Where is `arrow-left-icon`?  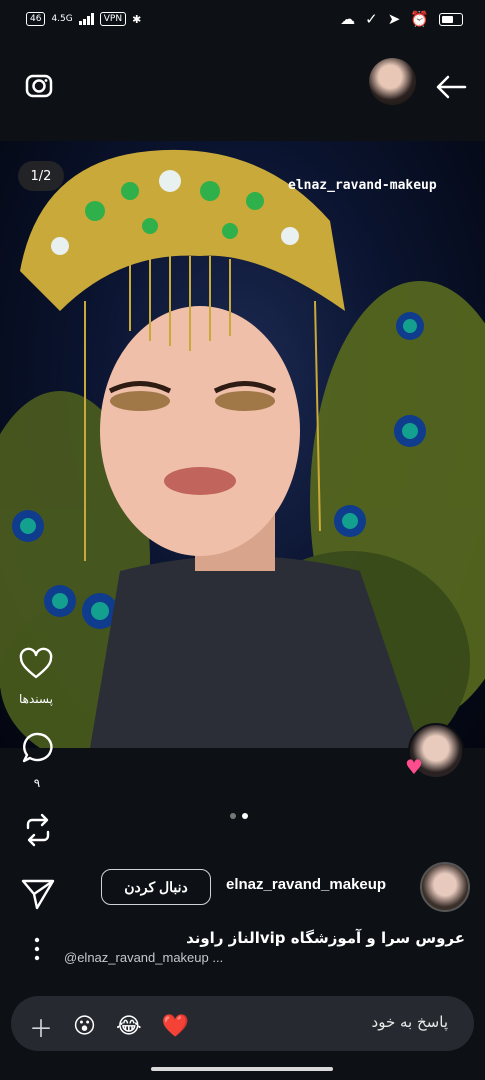
arrow-left-icon is located at coordinates (451, 87).